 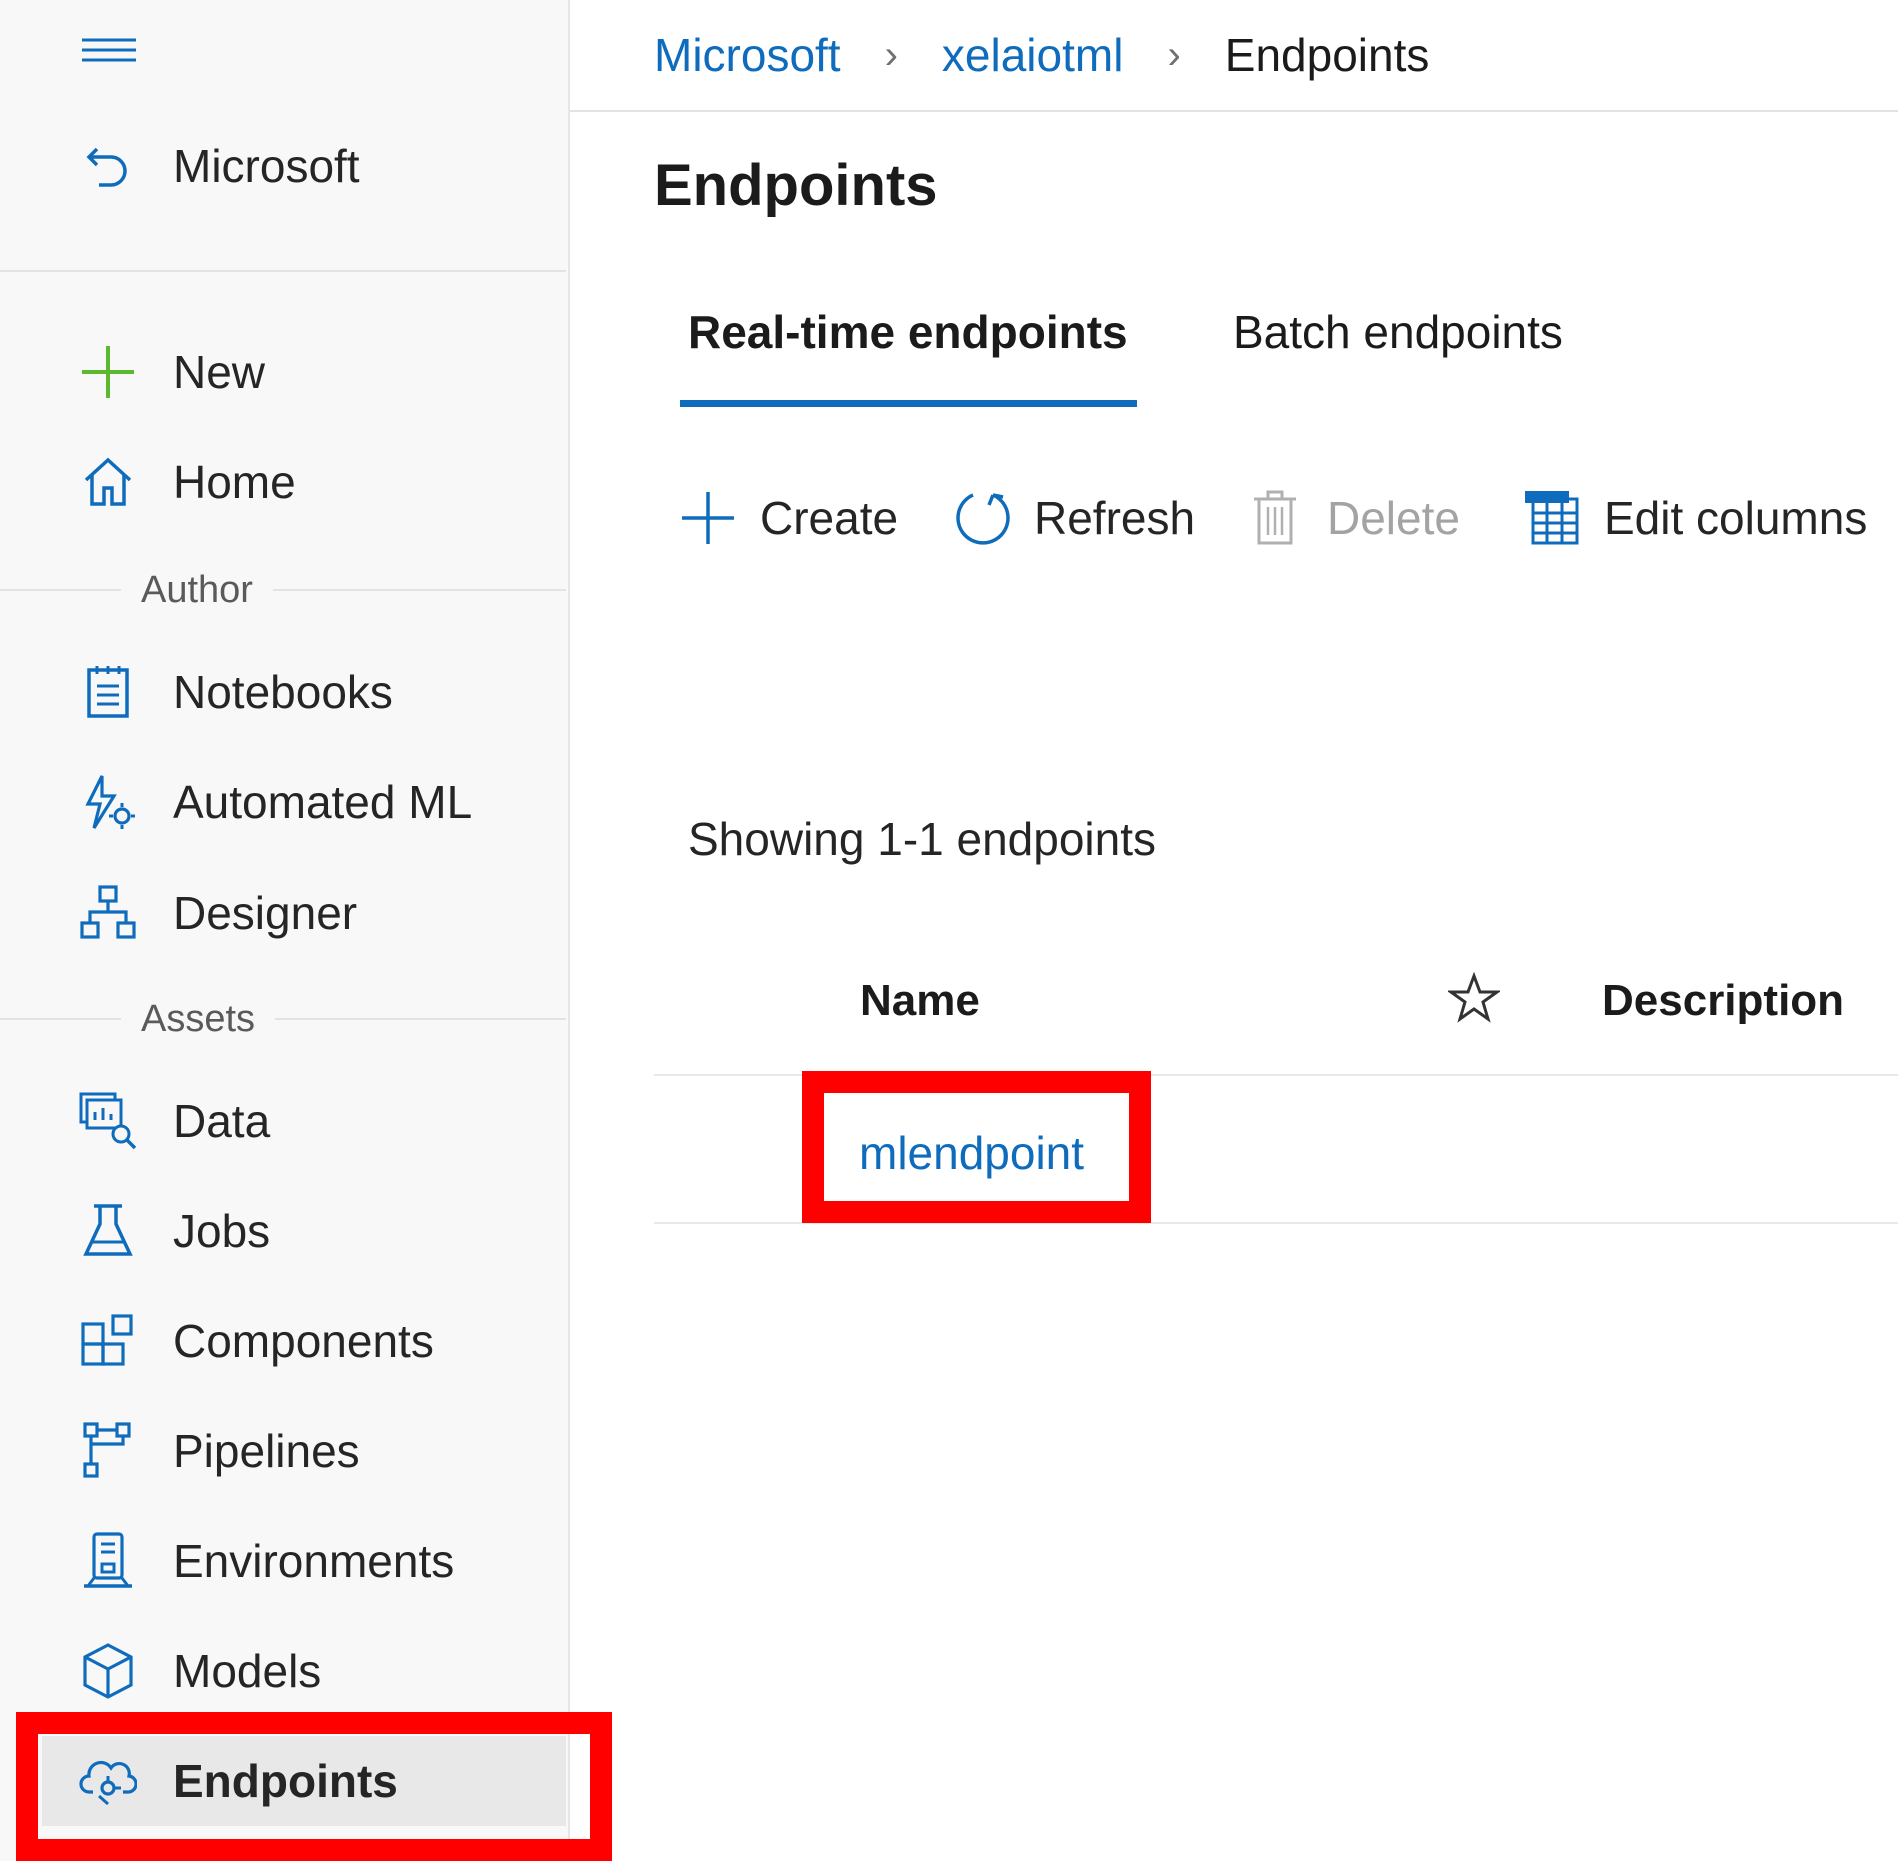 I want to click on sidebar-item-models: Models, so click(x=283, y=1671).